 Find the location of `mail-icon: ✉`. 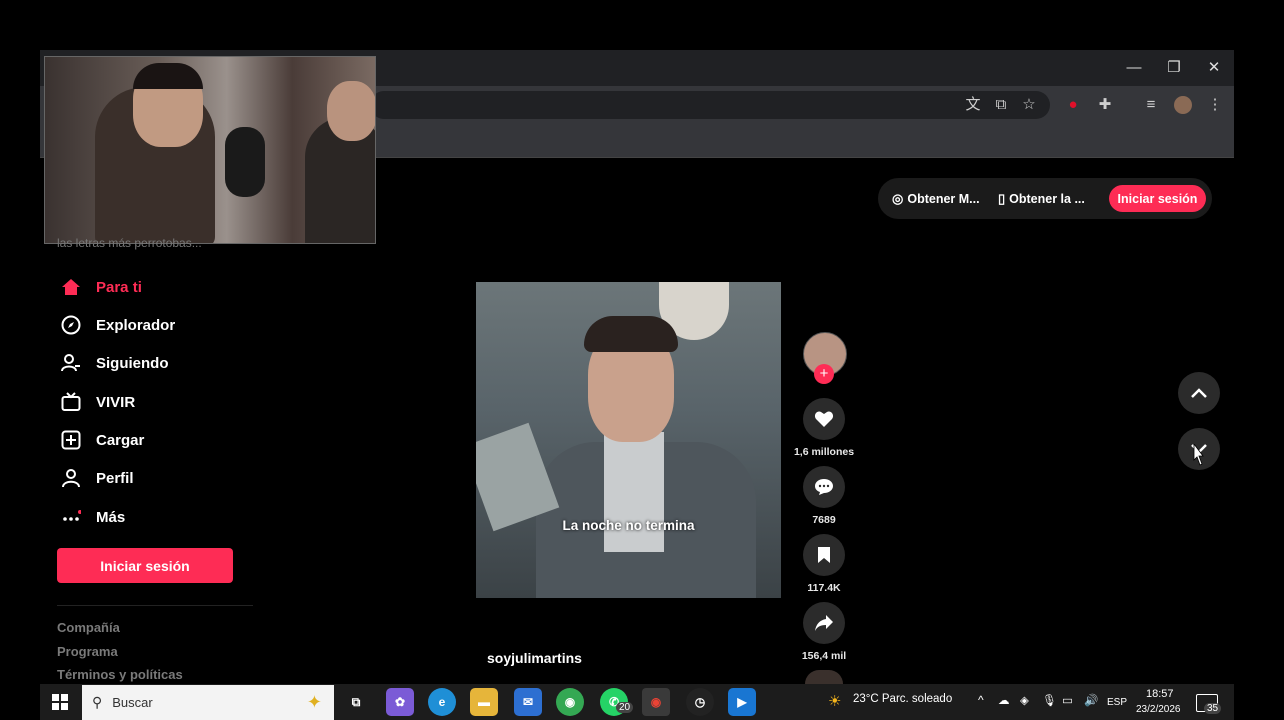

mail-icon: ✉ is located at coordinates (528, 702).